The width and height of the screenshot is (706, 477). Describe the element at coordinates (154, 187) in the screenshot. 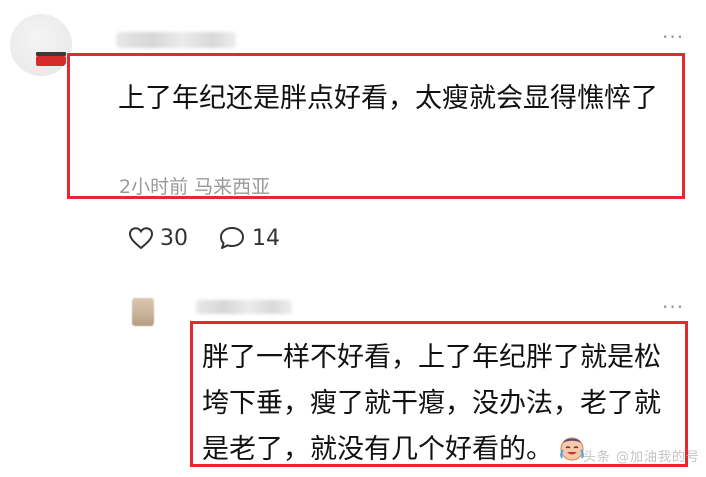

I see `comment-time: 2小时前` at that location.